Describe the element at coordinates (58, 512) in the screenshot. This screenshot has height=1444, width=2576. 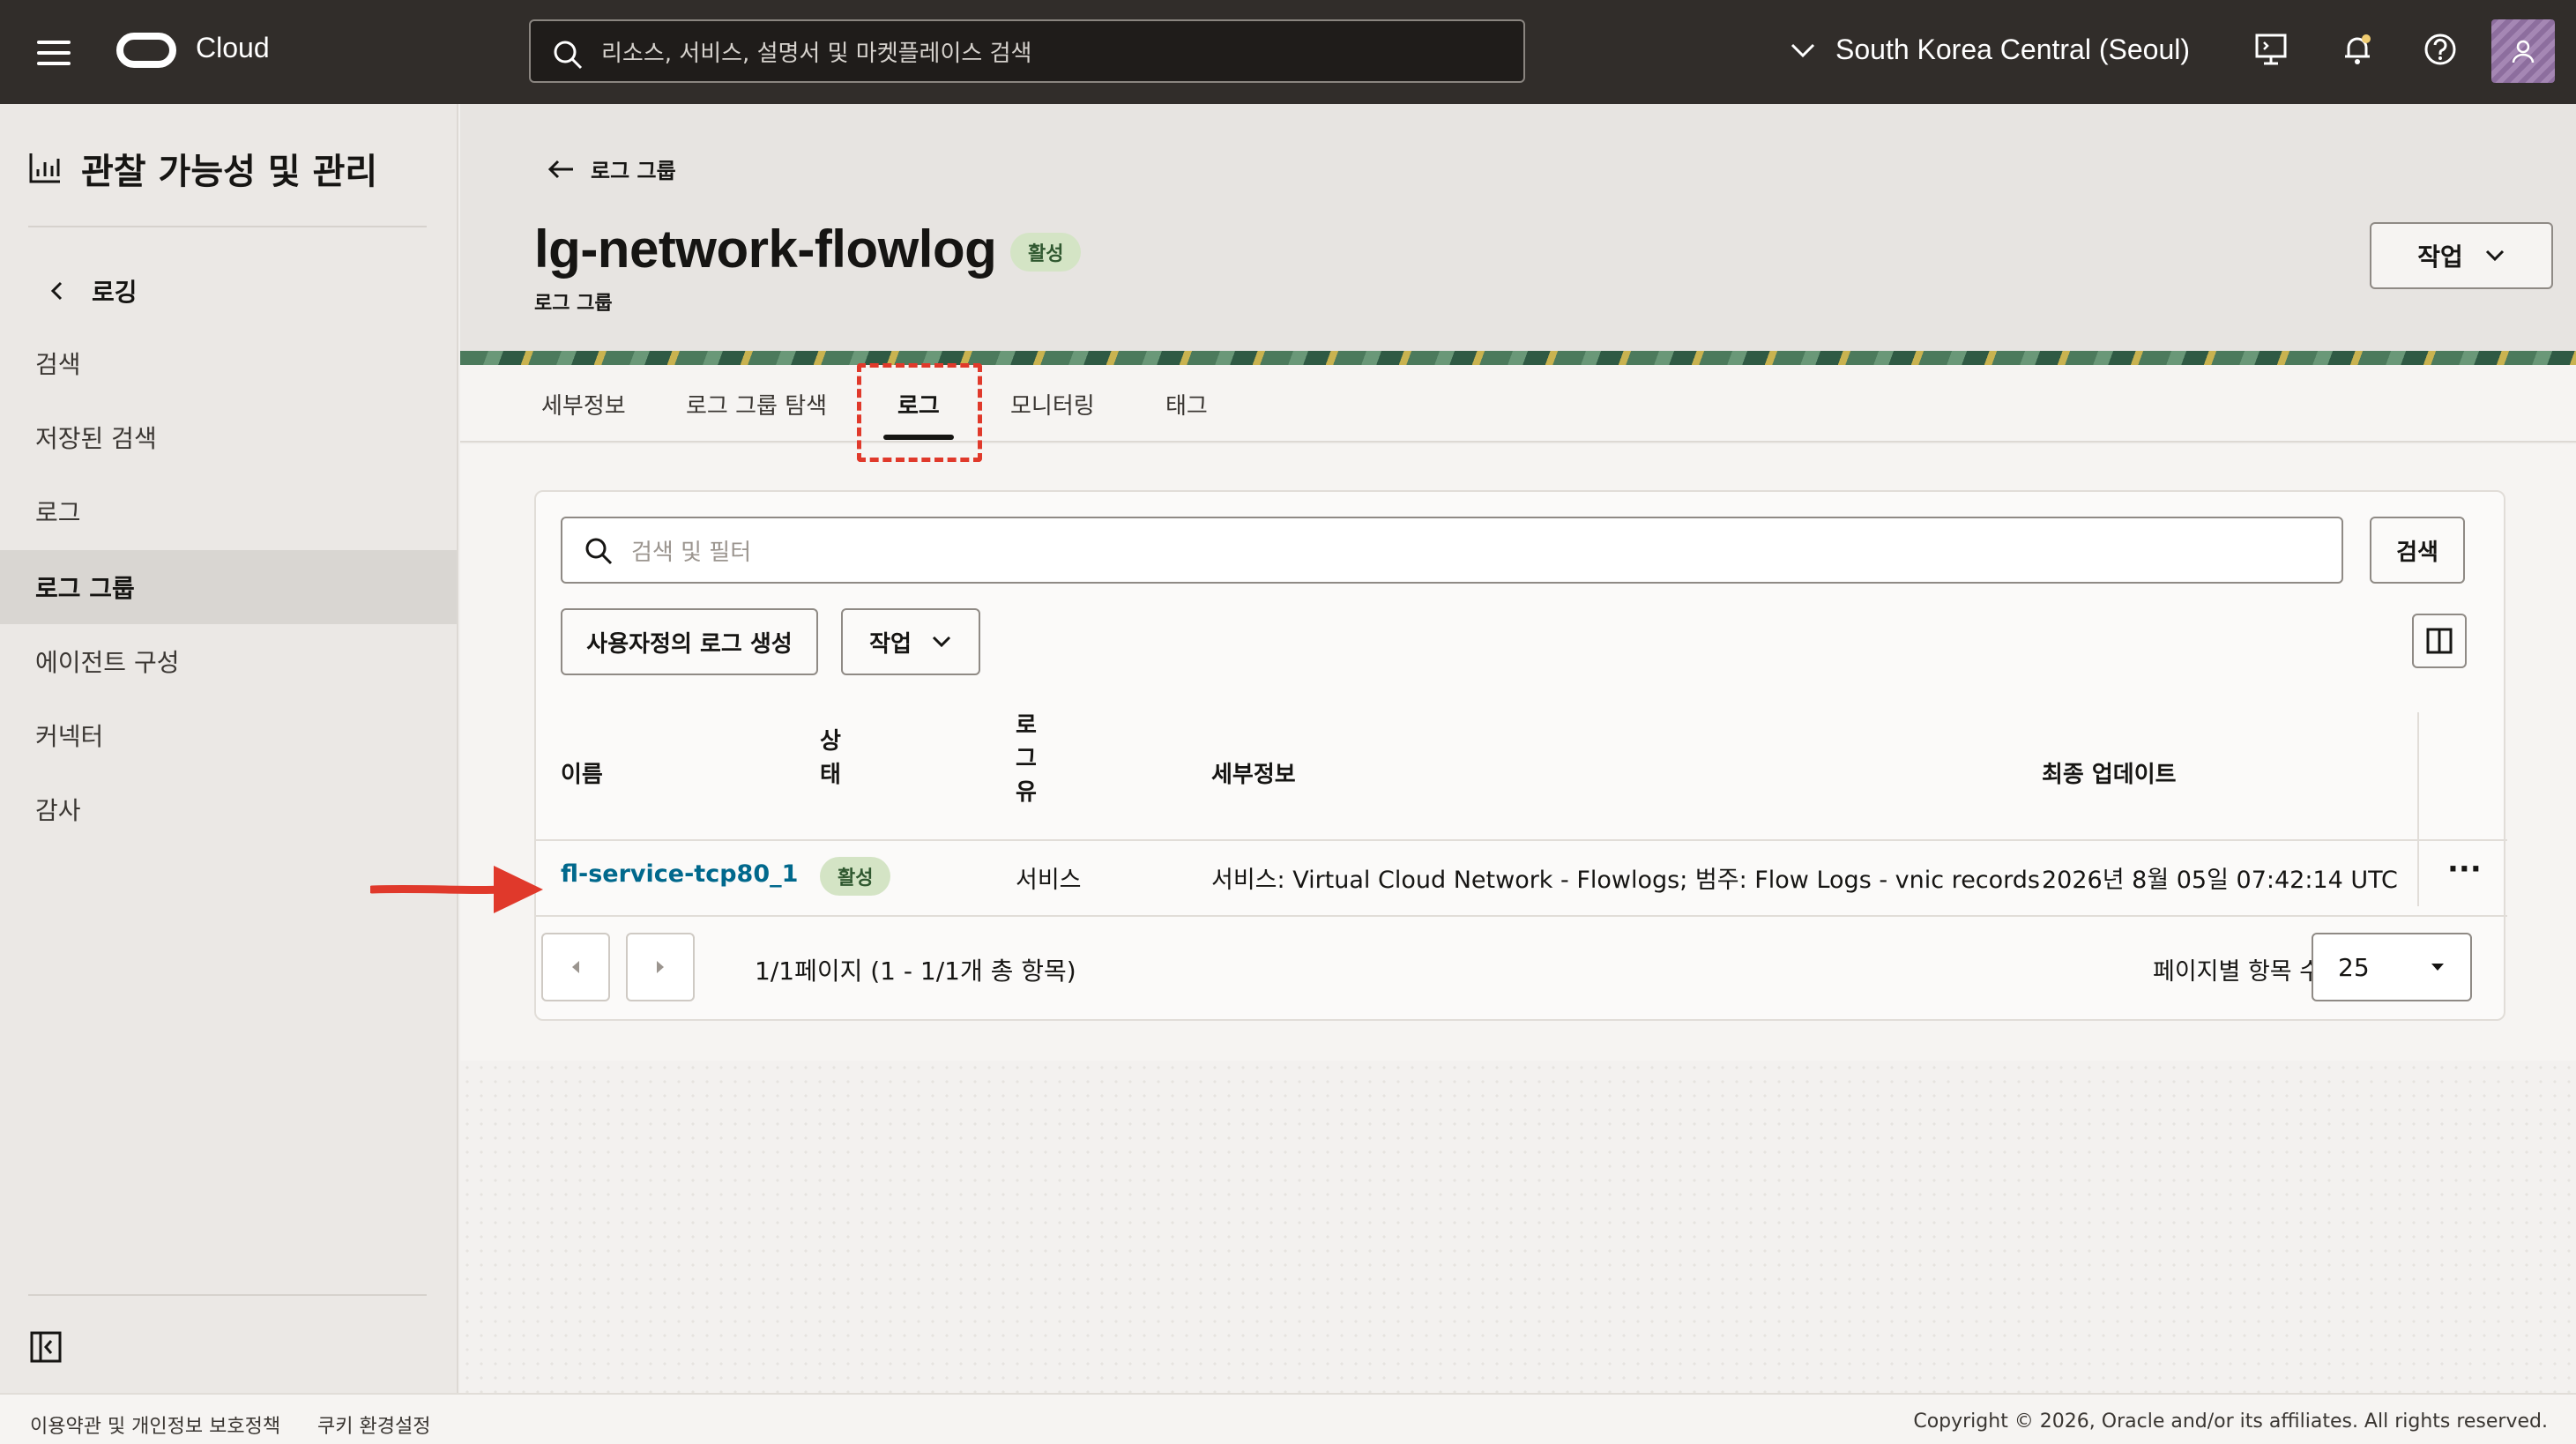
I see `sidebar-item-label: 로그` at that location.